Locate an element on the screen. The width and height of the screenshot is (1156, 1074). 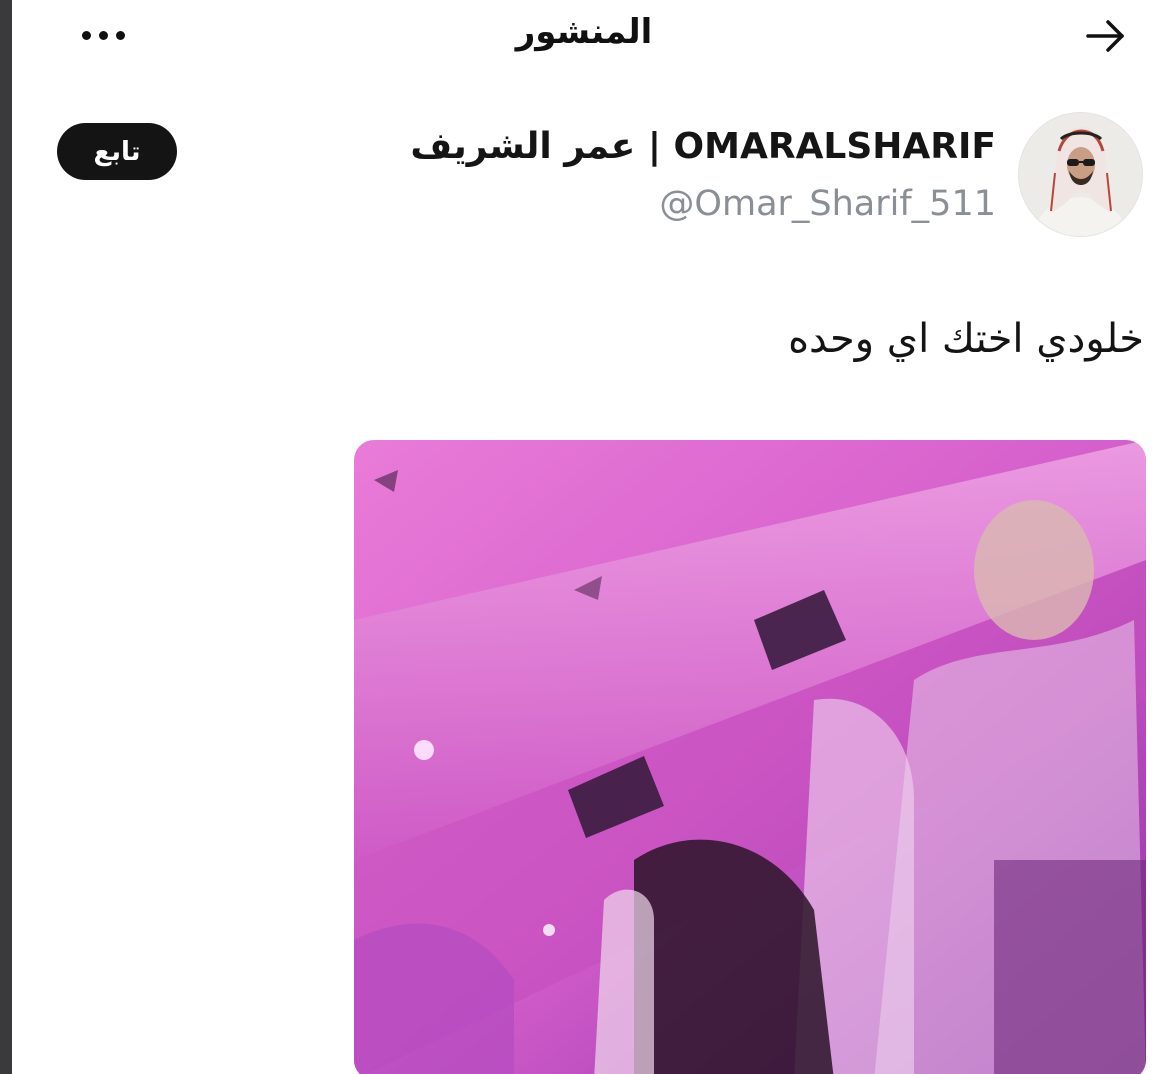
back-button is located at coordinates (1106, 36).